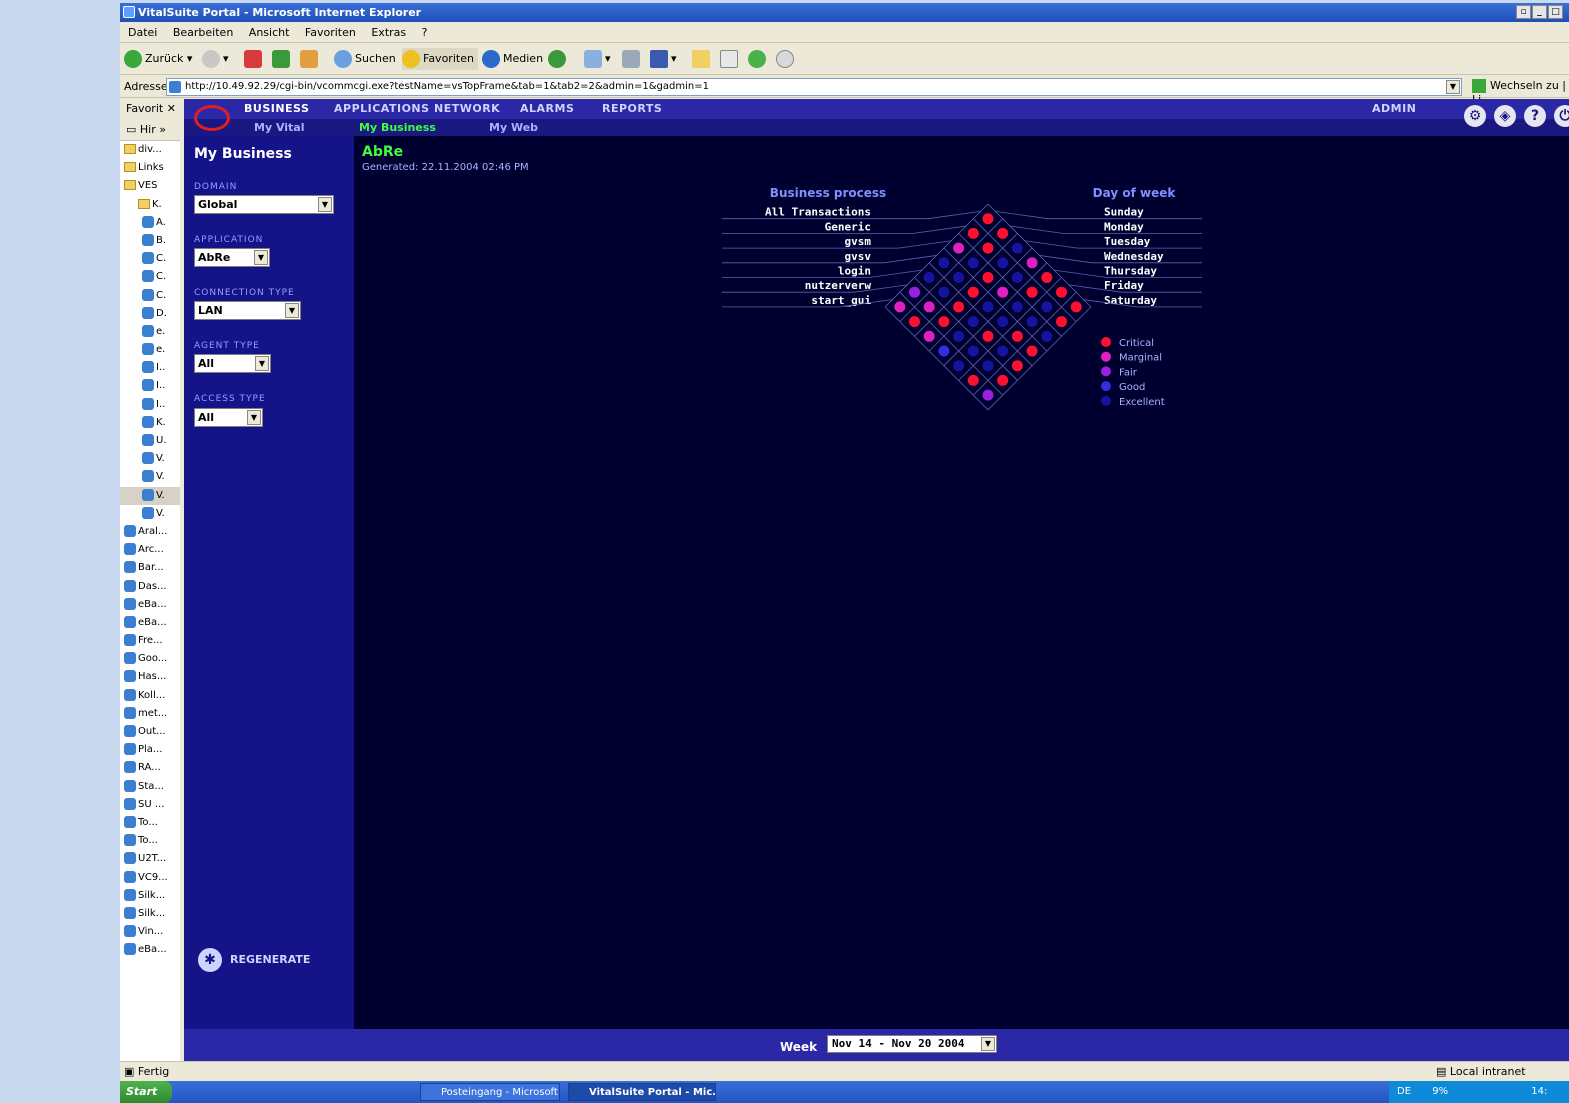  What do you see at coordinates (1561, 116) in the screenshot?
I see `logout-icon: ⏻` at bounding box center [1561, 116].